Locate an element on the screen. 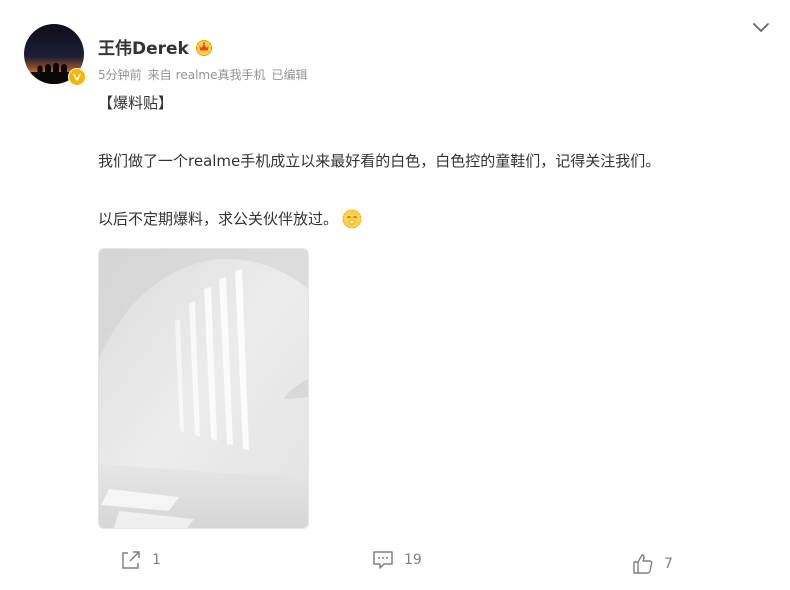 This screenshot has width=790, height=590. like-count: 7 is located at coordinates (668, 564).